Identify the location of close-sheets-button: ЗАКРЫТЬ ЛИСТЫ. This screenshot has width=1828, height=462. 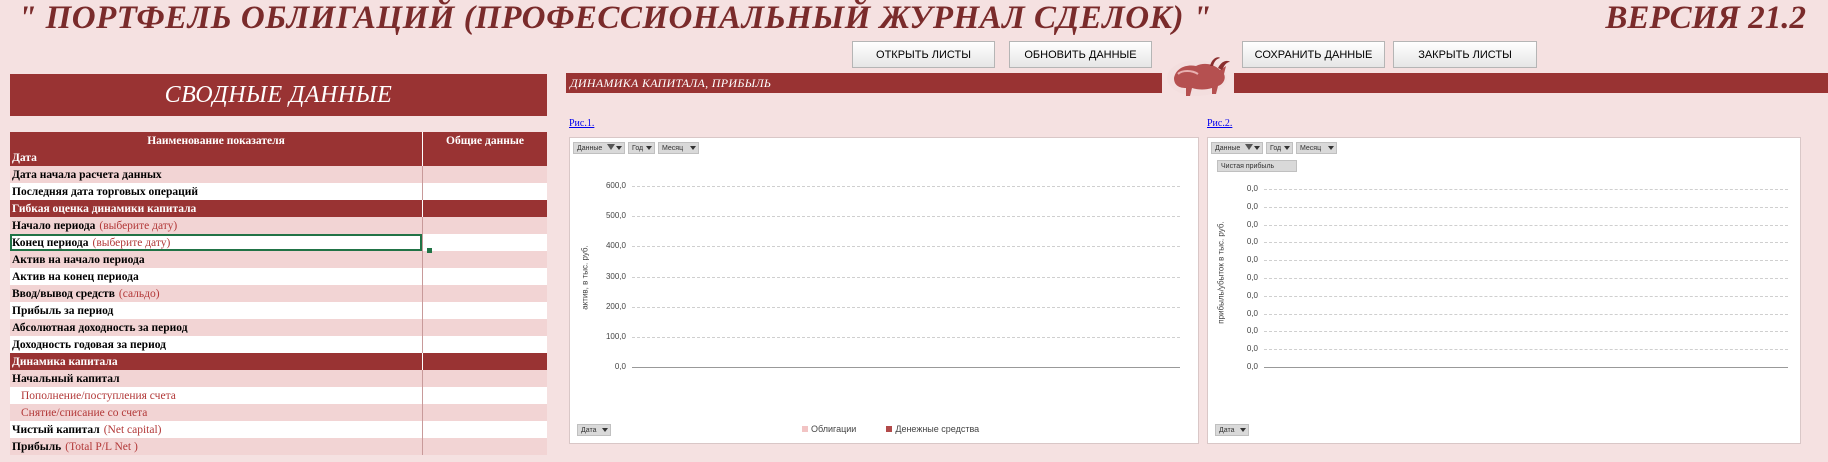
(1465, 54).